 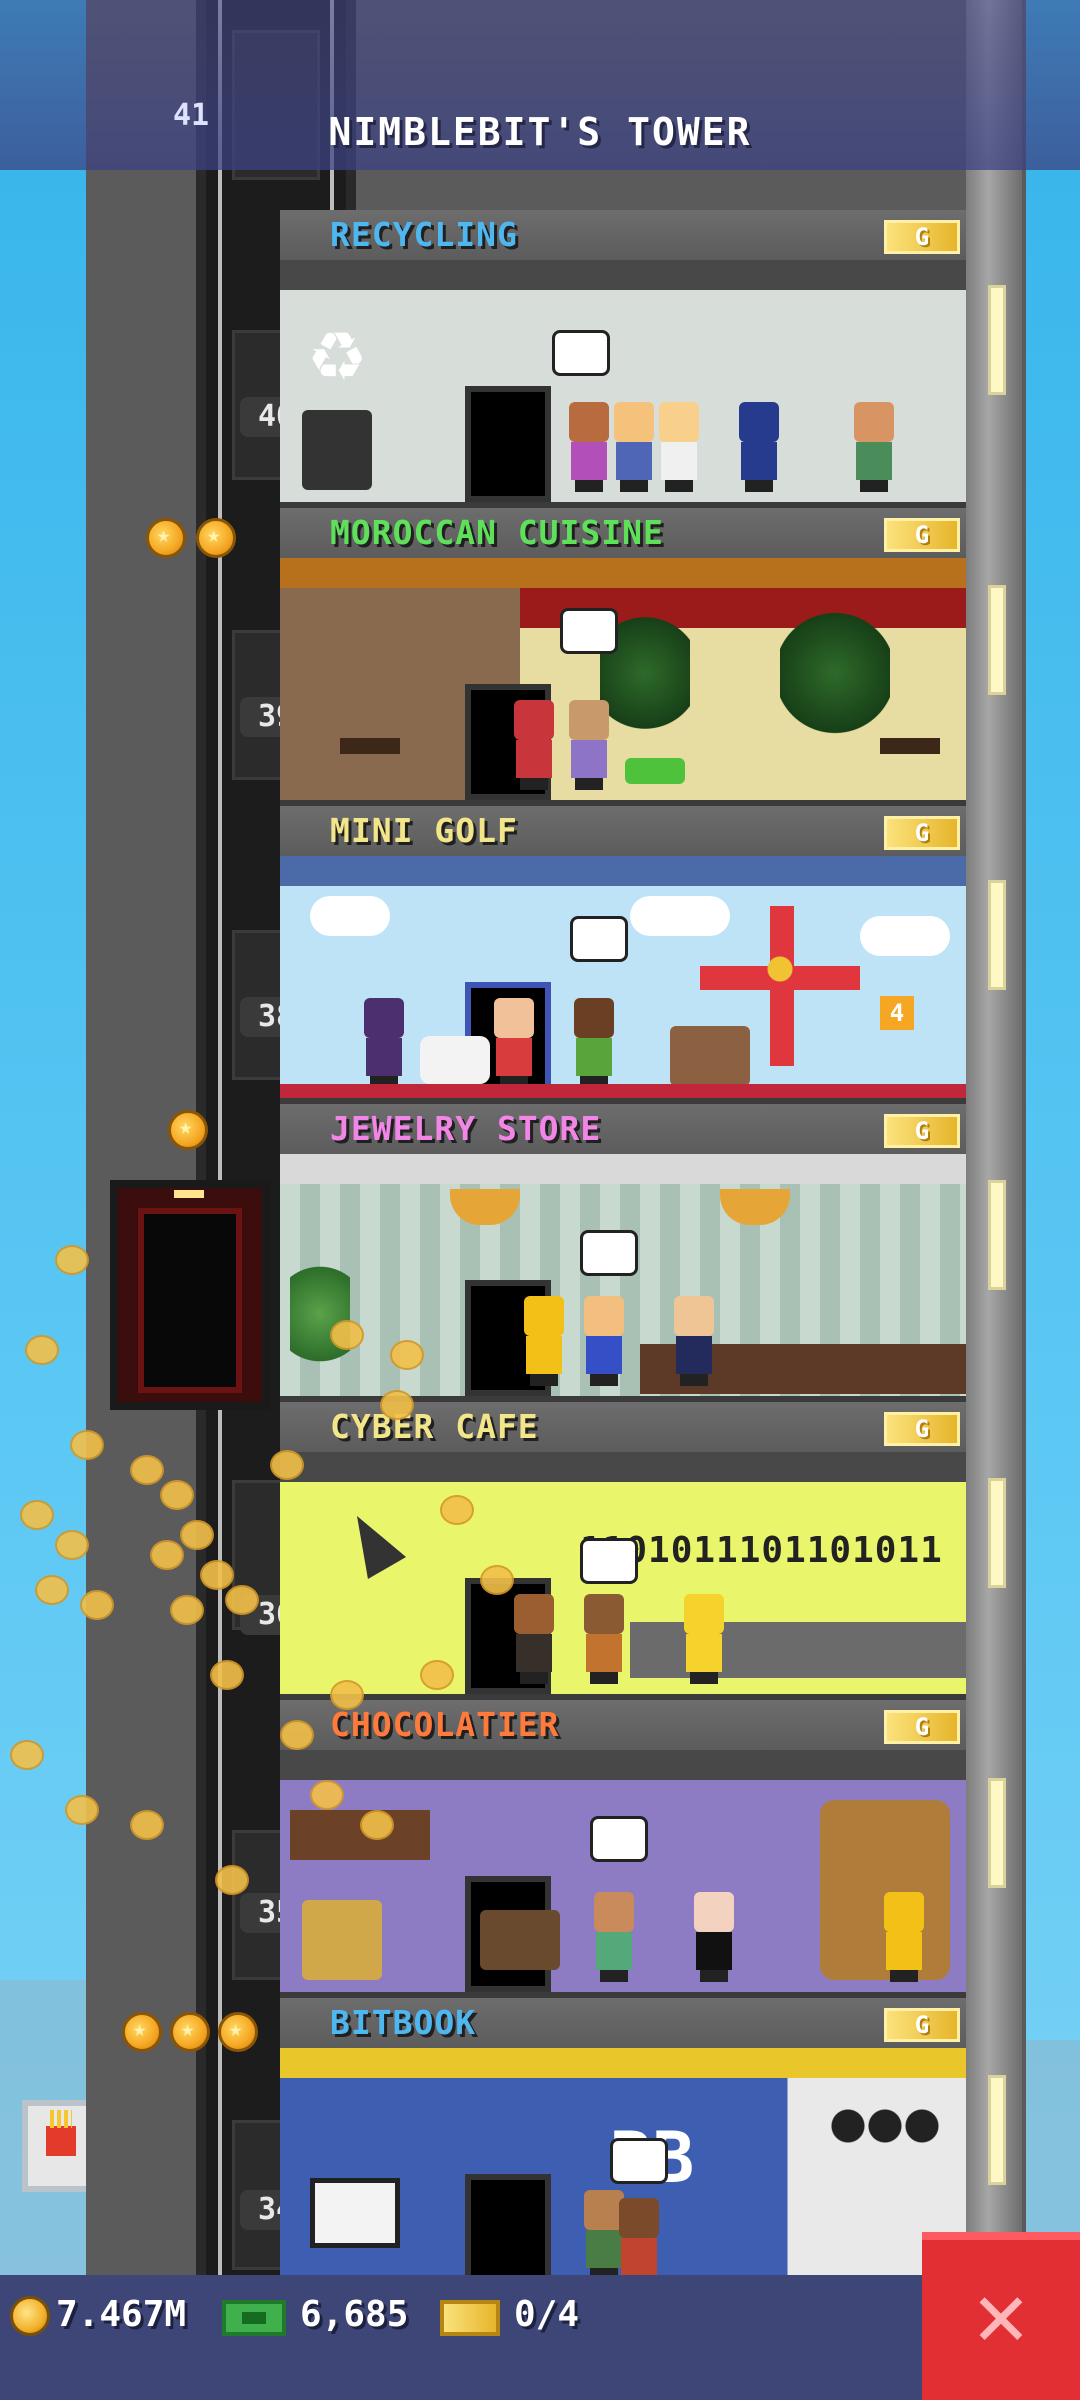 What do you see at coordinates (445, 1724) in the screenshot?
I see `floor-name: CHOCOLATIER` at bounding box center [445, 1724].